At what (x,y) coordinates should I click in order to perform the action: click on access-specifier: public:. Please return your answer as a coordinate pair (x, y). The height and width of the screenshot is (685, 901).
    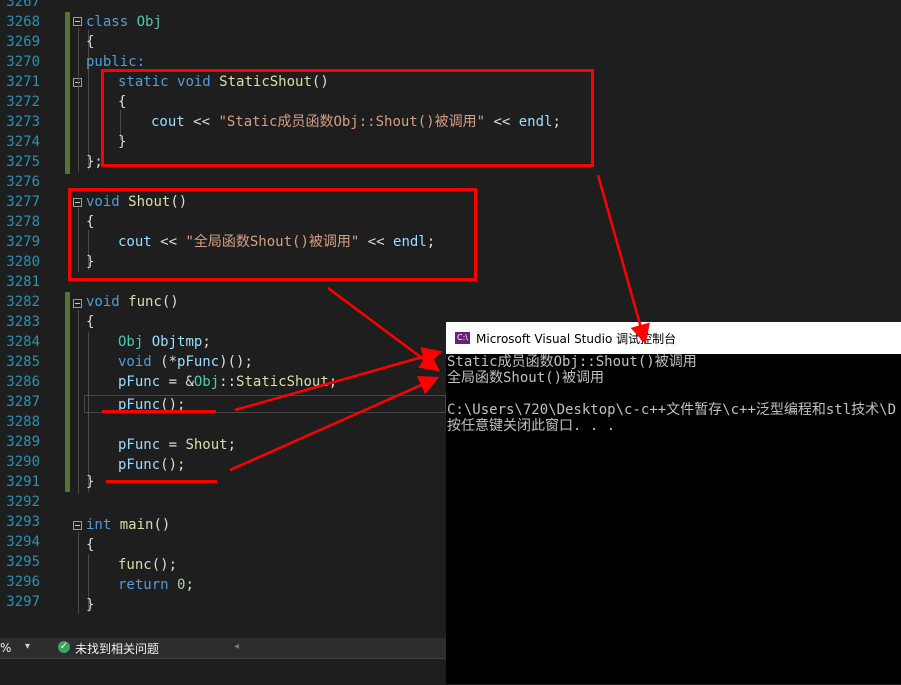
    Looking at the image, I should click on (116, 62).